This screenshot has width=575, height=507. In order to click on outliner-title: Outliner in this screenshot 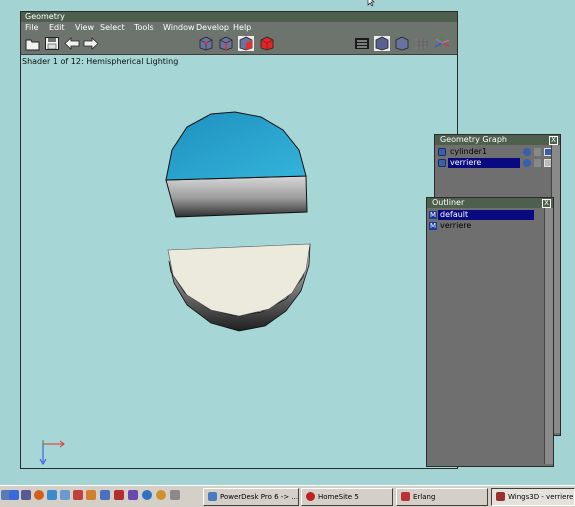, I will do `click(448, 202)`.